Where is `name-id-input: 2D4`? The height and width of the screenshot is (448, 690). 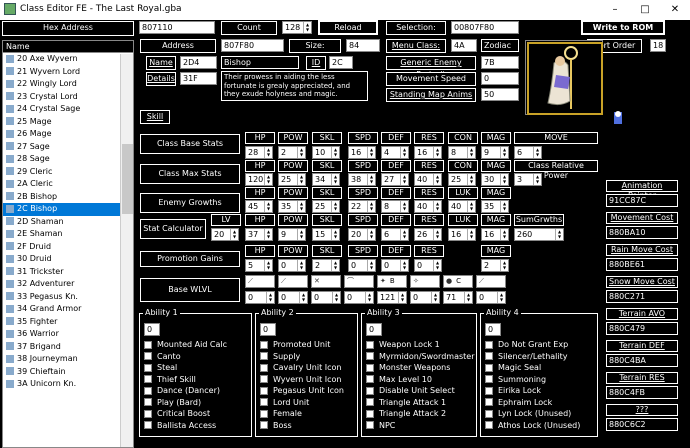 name-id-input: 2D4 is located at coordinates (198, 62).